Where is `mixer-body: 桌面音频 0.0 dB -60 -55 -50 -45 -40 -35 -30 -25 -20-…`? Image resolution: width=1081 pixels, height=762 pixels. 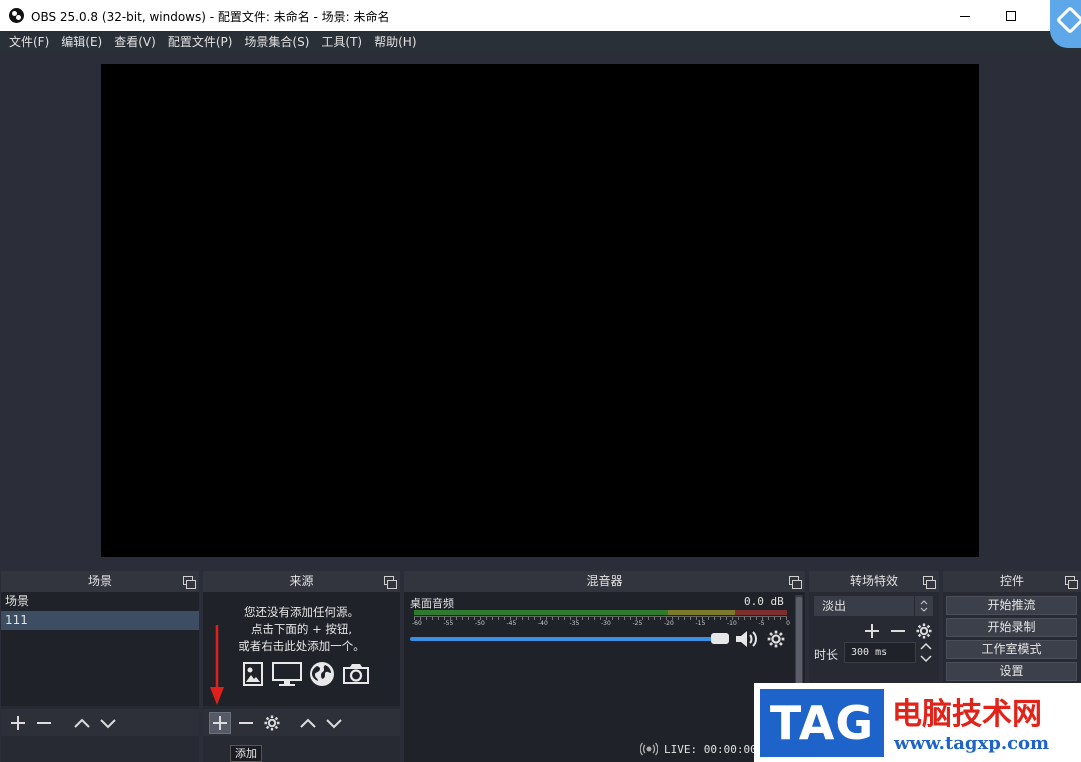
mixer-body: 桌面音频 0.0 dB -60 -55 -50 -45 -40 -35 -30 -25 -20-… is located at coordinates (604, 677).